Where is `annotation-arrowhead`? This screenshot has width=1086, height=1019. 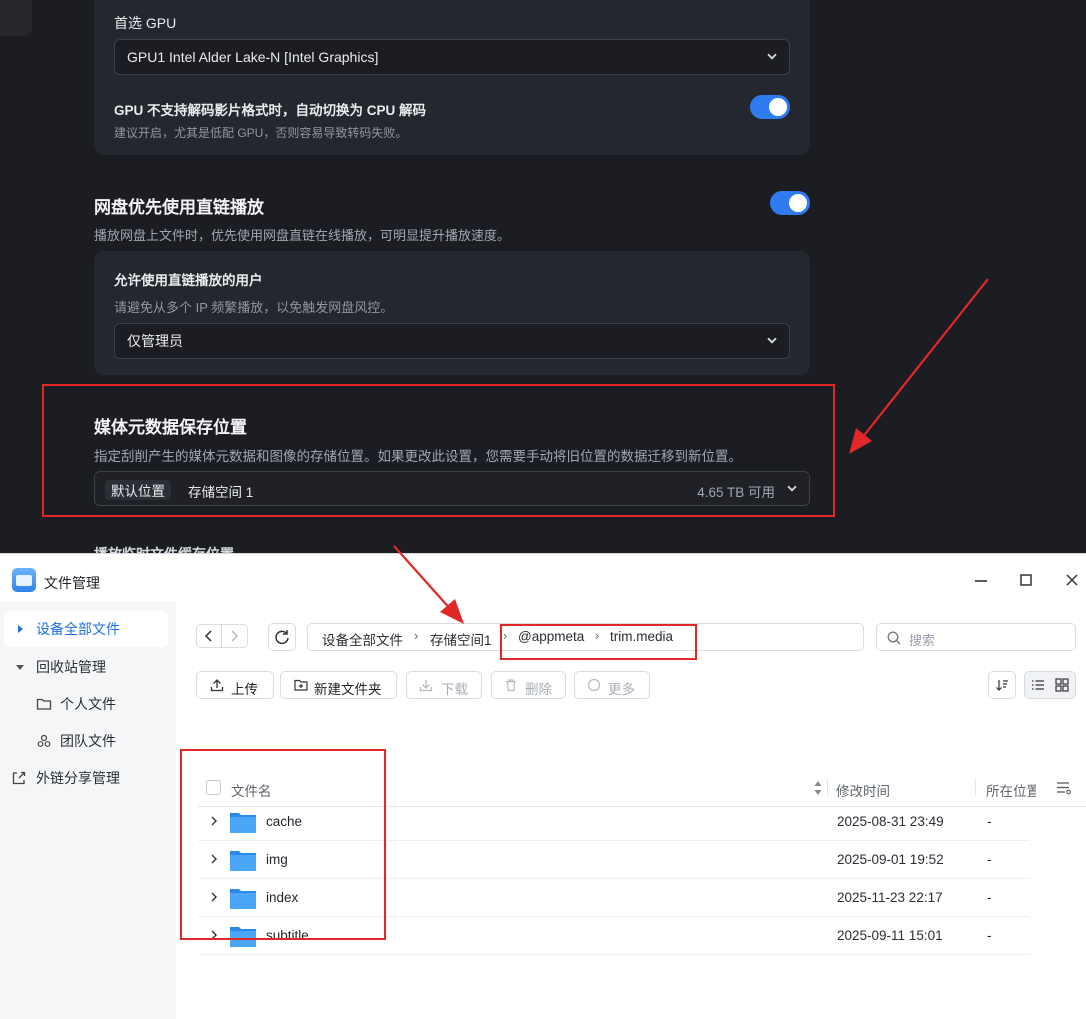
annotation-arrowhead is located at coordinates (860, 441).